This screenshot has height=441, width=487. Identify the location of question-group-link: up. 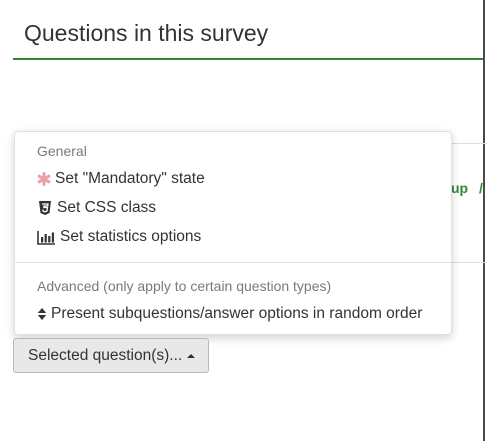
(459, 188).